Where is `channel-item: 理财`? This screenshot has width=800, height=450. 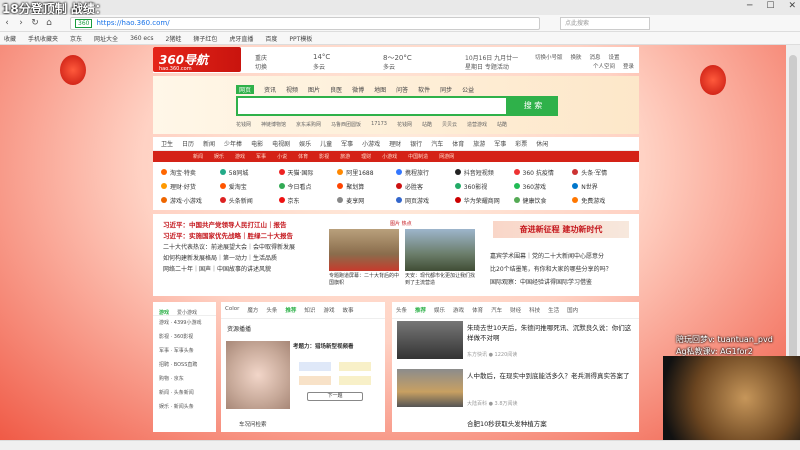 channel-item: 理财 is located at coordinates (366, 156).